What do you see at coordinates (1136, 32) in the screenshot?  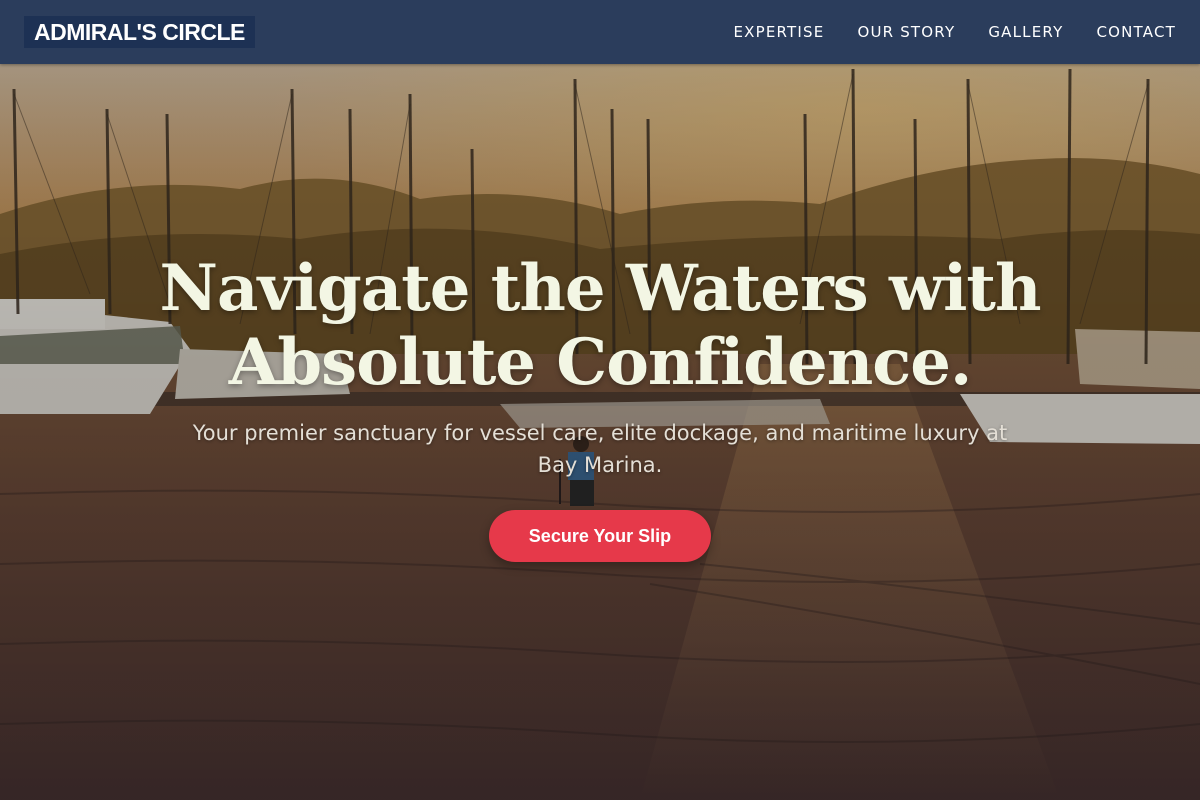 I see `nav-link-contact: CONTACT` at bounding box center [1136, 32].